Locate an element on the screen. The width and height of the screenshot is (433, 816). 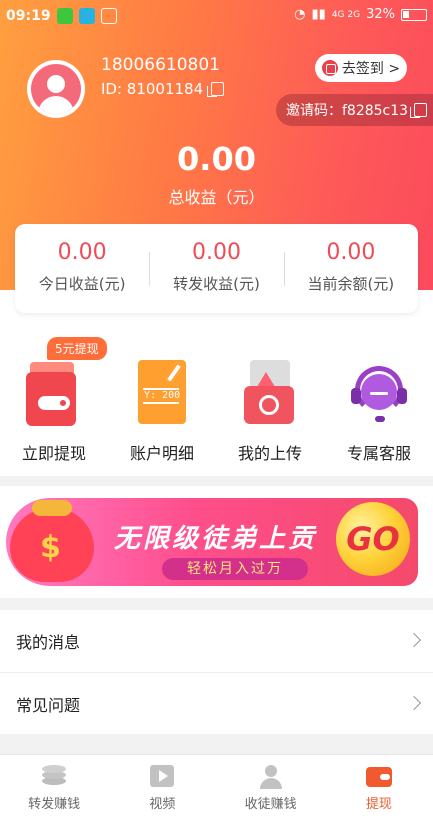
invite-code-text: 邀请码：f8285c13 is located at coordinates (347, 111).